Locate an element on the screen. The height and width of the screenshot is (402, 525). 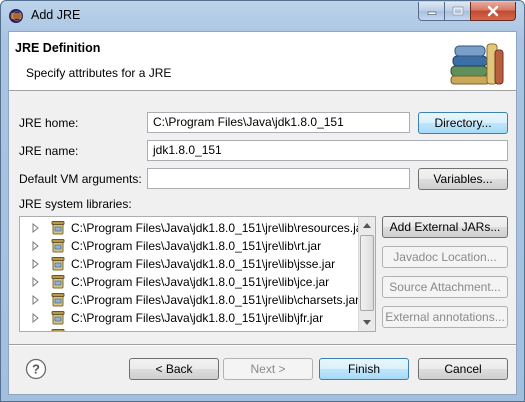
close-icon is located at coordinates (493, 11).